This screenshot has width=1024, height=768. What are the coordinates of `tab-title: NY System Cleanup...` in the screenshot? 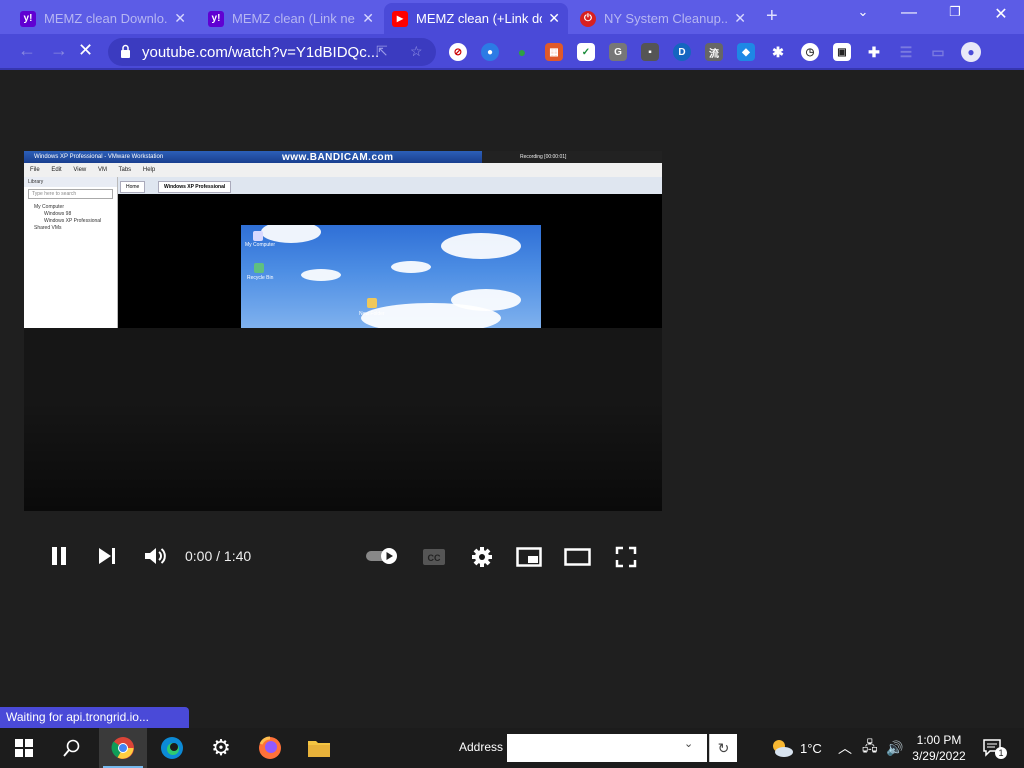 It's located at (666, 18).